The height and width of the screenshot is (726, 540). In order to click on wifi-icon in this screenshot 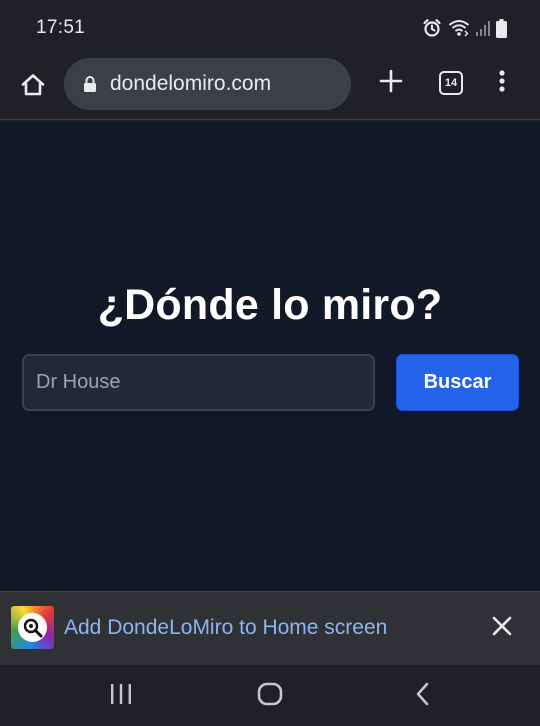, I will do `click(459, 28)`.